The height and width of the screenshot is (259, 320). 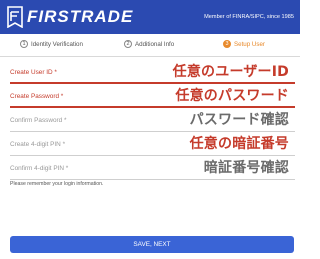 I want to click on confirm-password-field: Confirm Password * パスワード確認, so click(x=152, y=121).